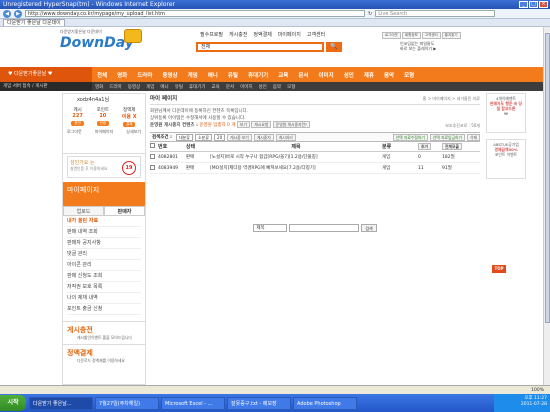 Image resolution: width=550 pixels, height=412 pixels. Describe the element at coordinates (259, 403) in the screenshot. I see `taskbar-item: 잘못증구.txt - 메모장` at that location.